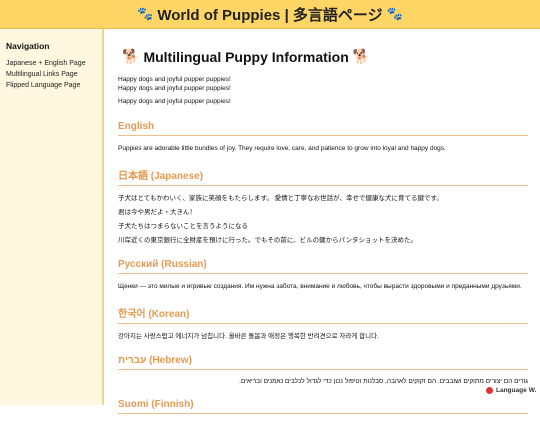 The width and height of the screenshot is (540, 422). What do you see at coordinates (323, 176) in the screenshot?
I see `section-heading-japanese: 日本語 (Japanese)` at bounding box center [323, 176].